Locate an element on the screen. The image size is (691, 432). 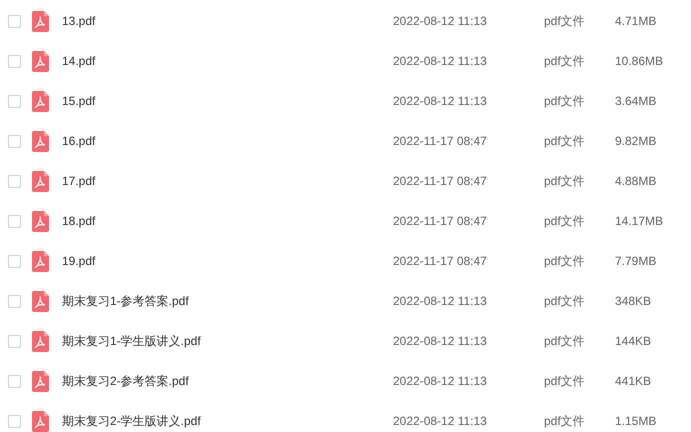
file-name: 16.pdf is located at coordinates (227, 141).